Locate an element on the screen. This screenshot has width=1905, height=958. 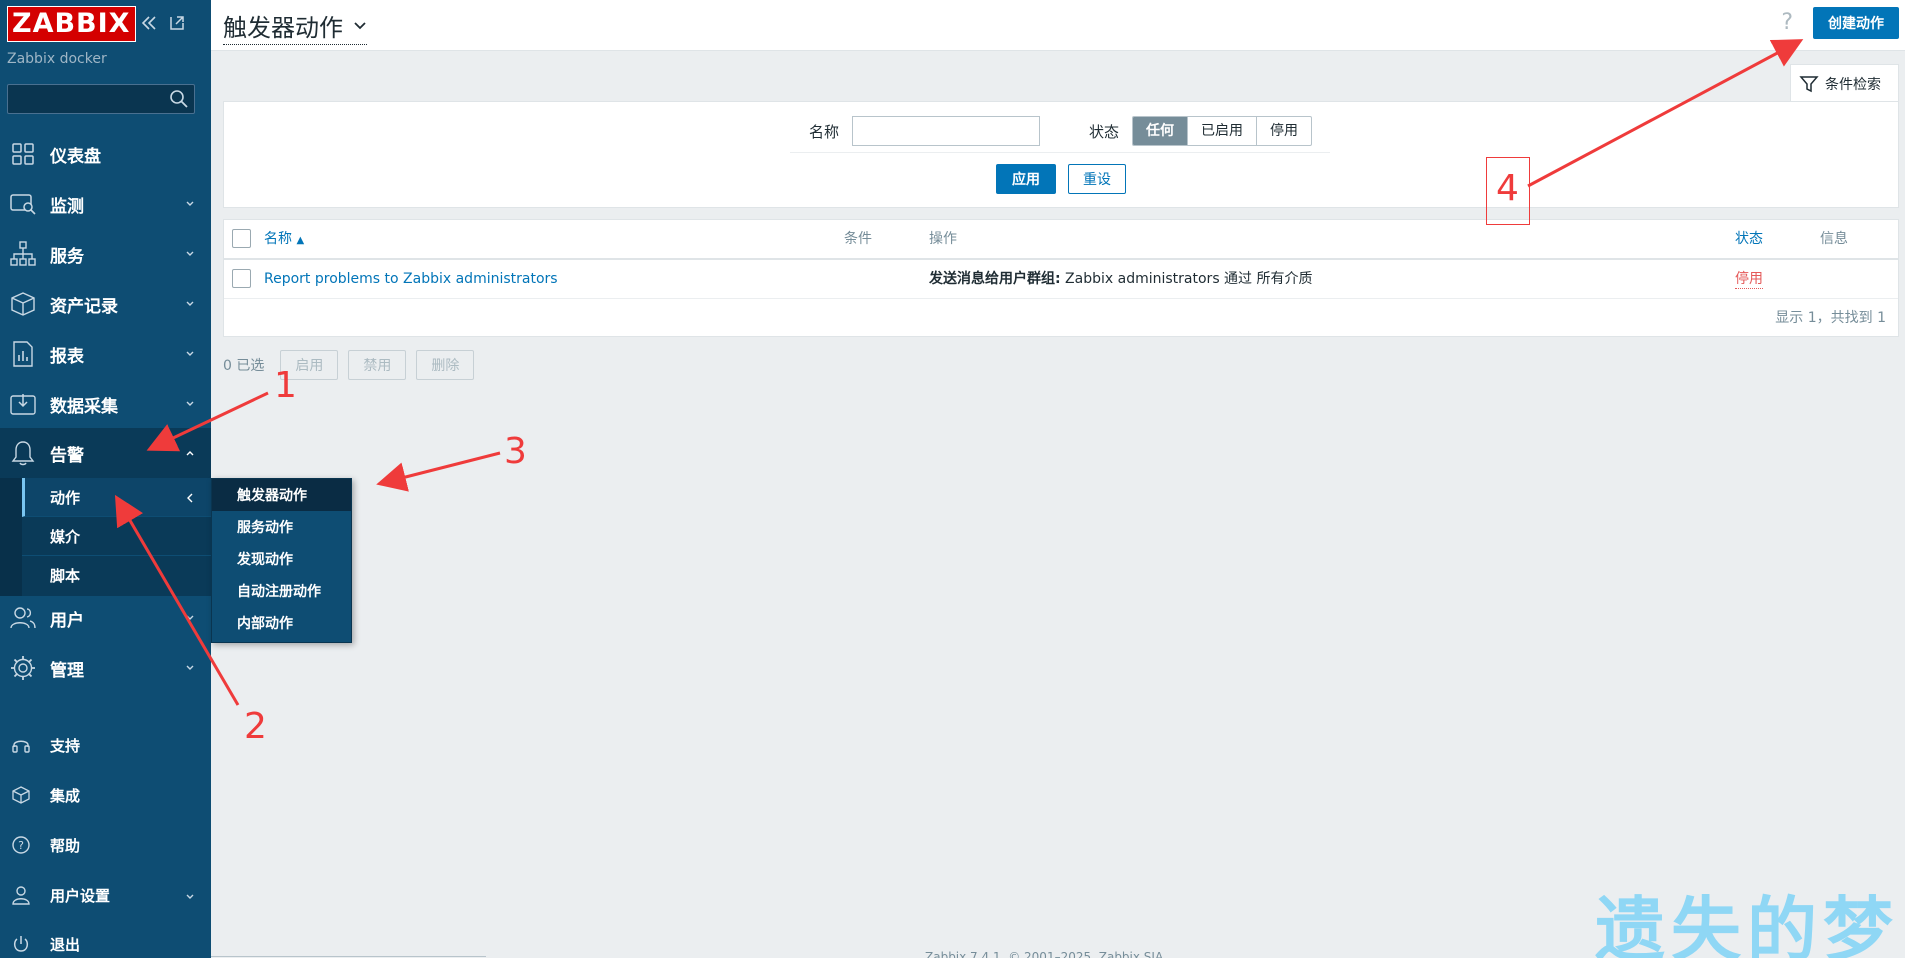
logo-row: ZABBIX is located at coordinates (71, 24).